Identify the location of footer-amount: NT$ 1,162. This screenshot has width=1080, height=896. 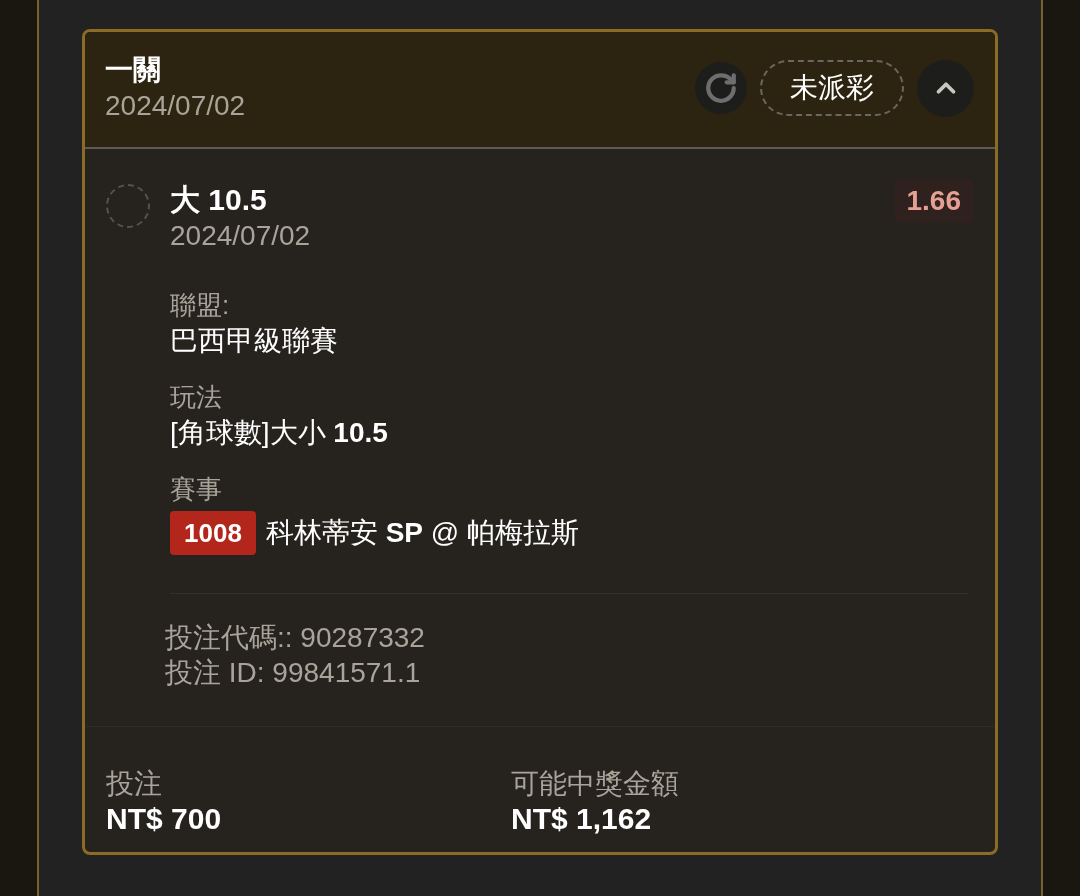
(582, 819).